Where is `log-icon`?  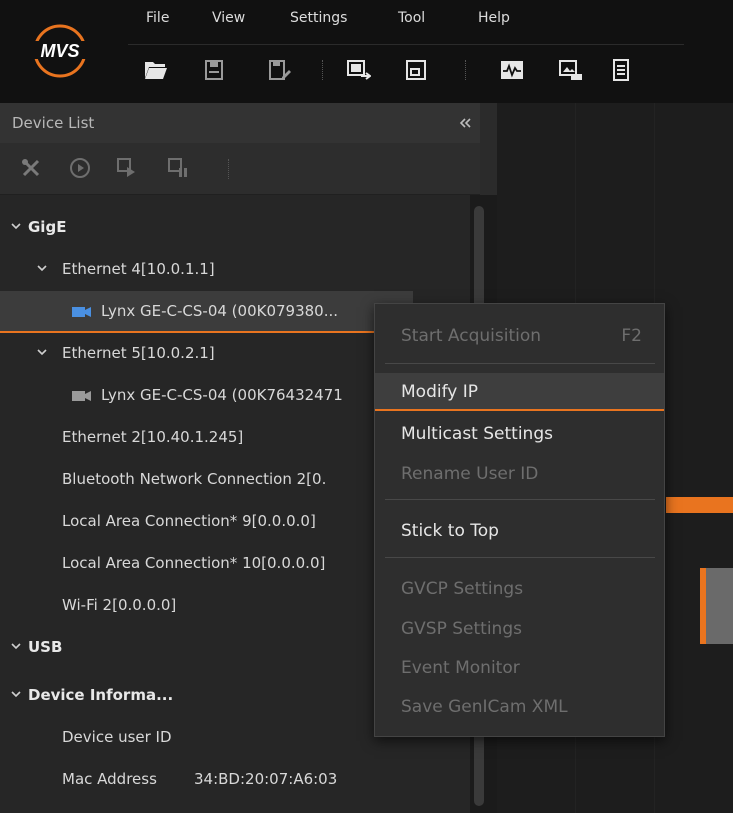
log-icon is located at coordinates (621, 70).